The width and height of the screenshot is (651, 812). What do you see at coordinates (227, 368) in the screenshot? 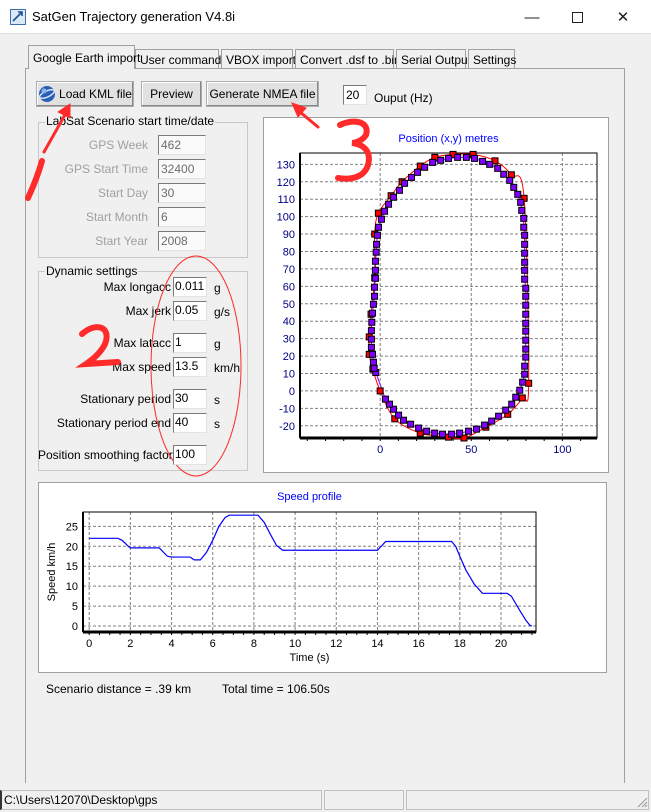
I see `field-unit: km/h` at bounding box center [227, 368].